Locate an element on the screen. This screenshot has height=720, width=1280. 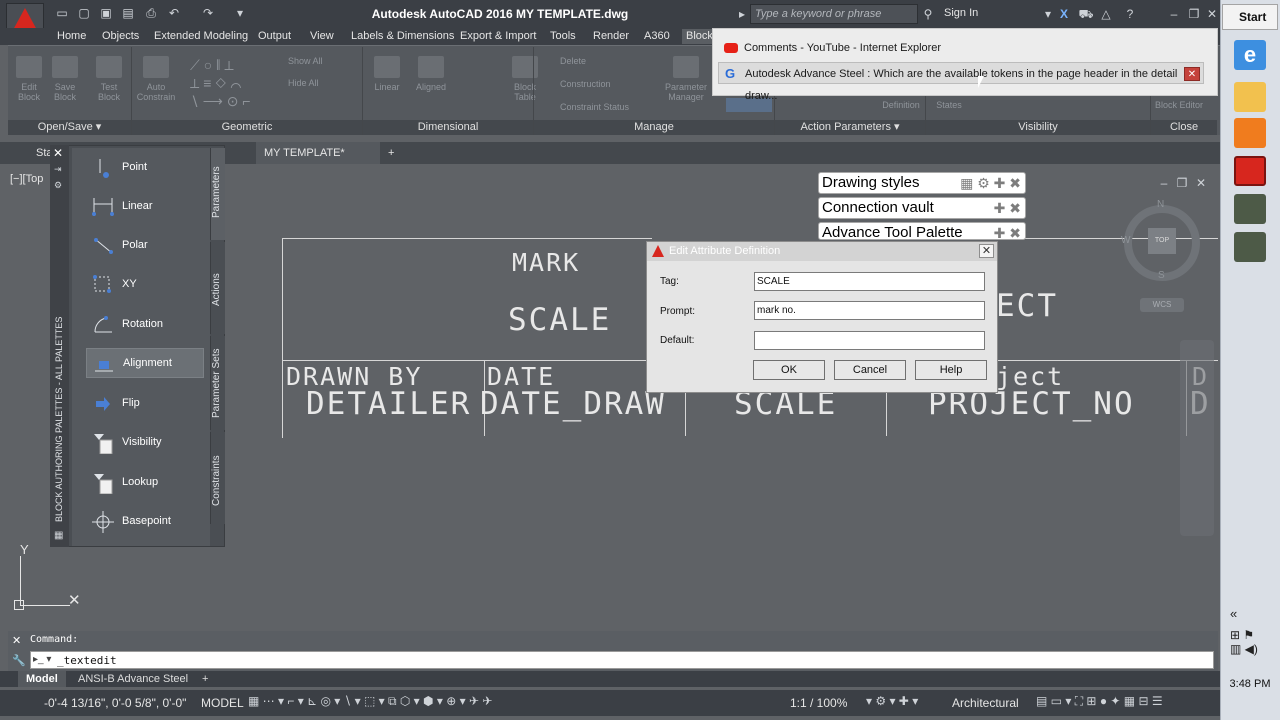
layout-tab-model: Model is located at coordinates (42, 679).